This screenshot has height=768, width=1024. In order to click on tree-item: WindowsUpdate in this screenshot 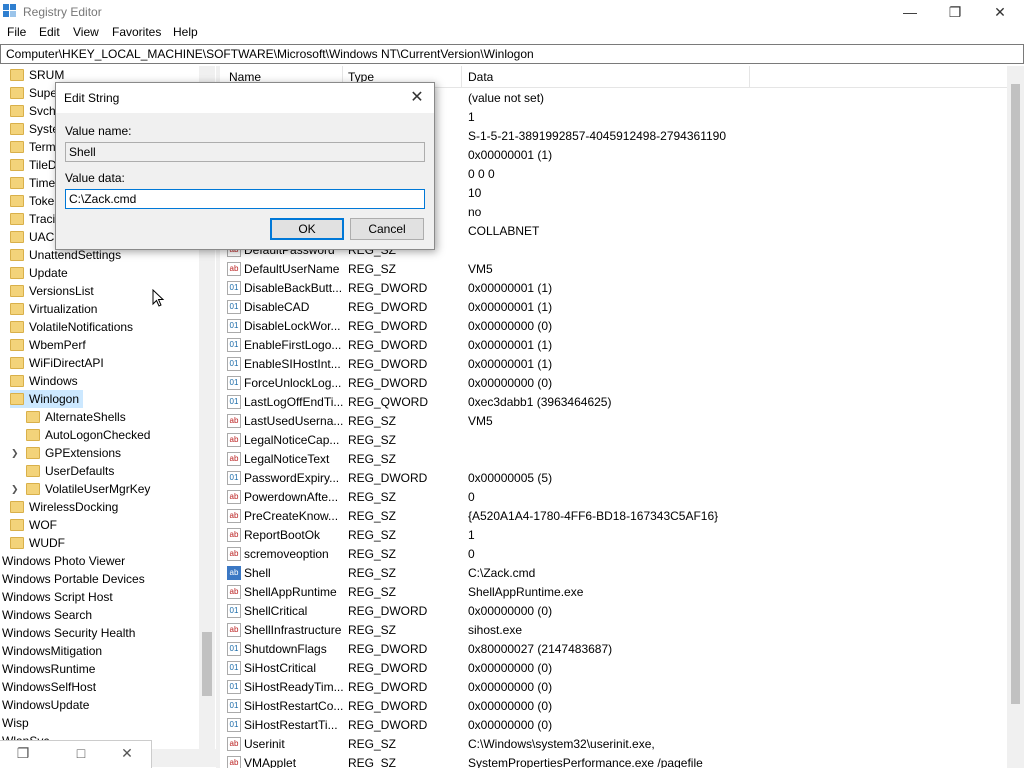, I will do `click(45, 705)`.